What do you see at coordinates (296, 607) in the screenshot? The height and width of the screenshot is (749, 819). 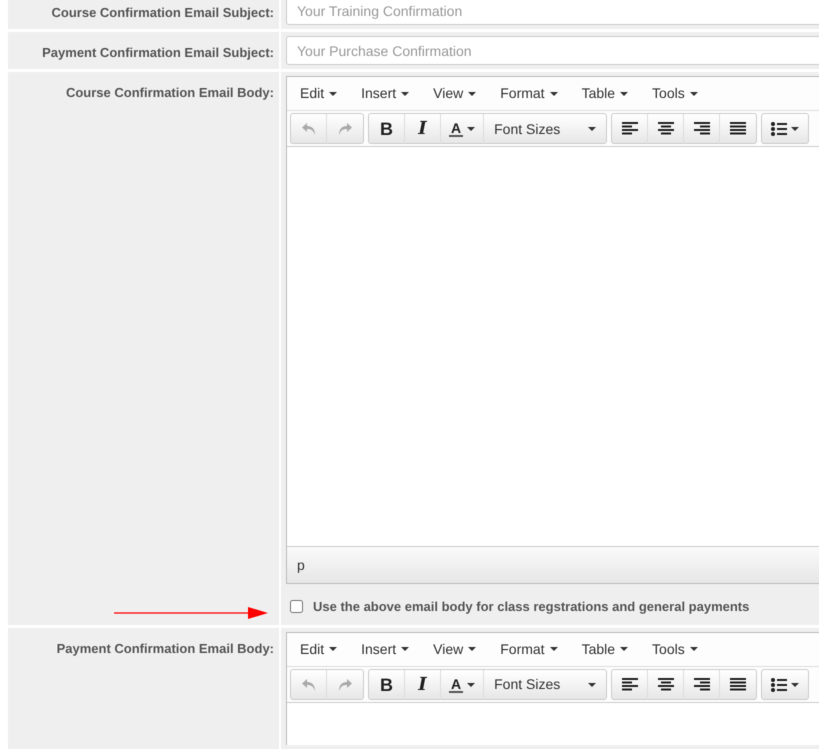 I see `checkbox` at bounding box center [296, 607].